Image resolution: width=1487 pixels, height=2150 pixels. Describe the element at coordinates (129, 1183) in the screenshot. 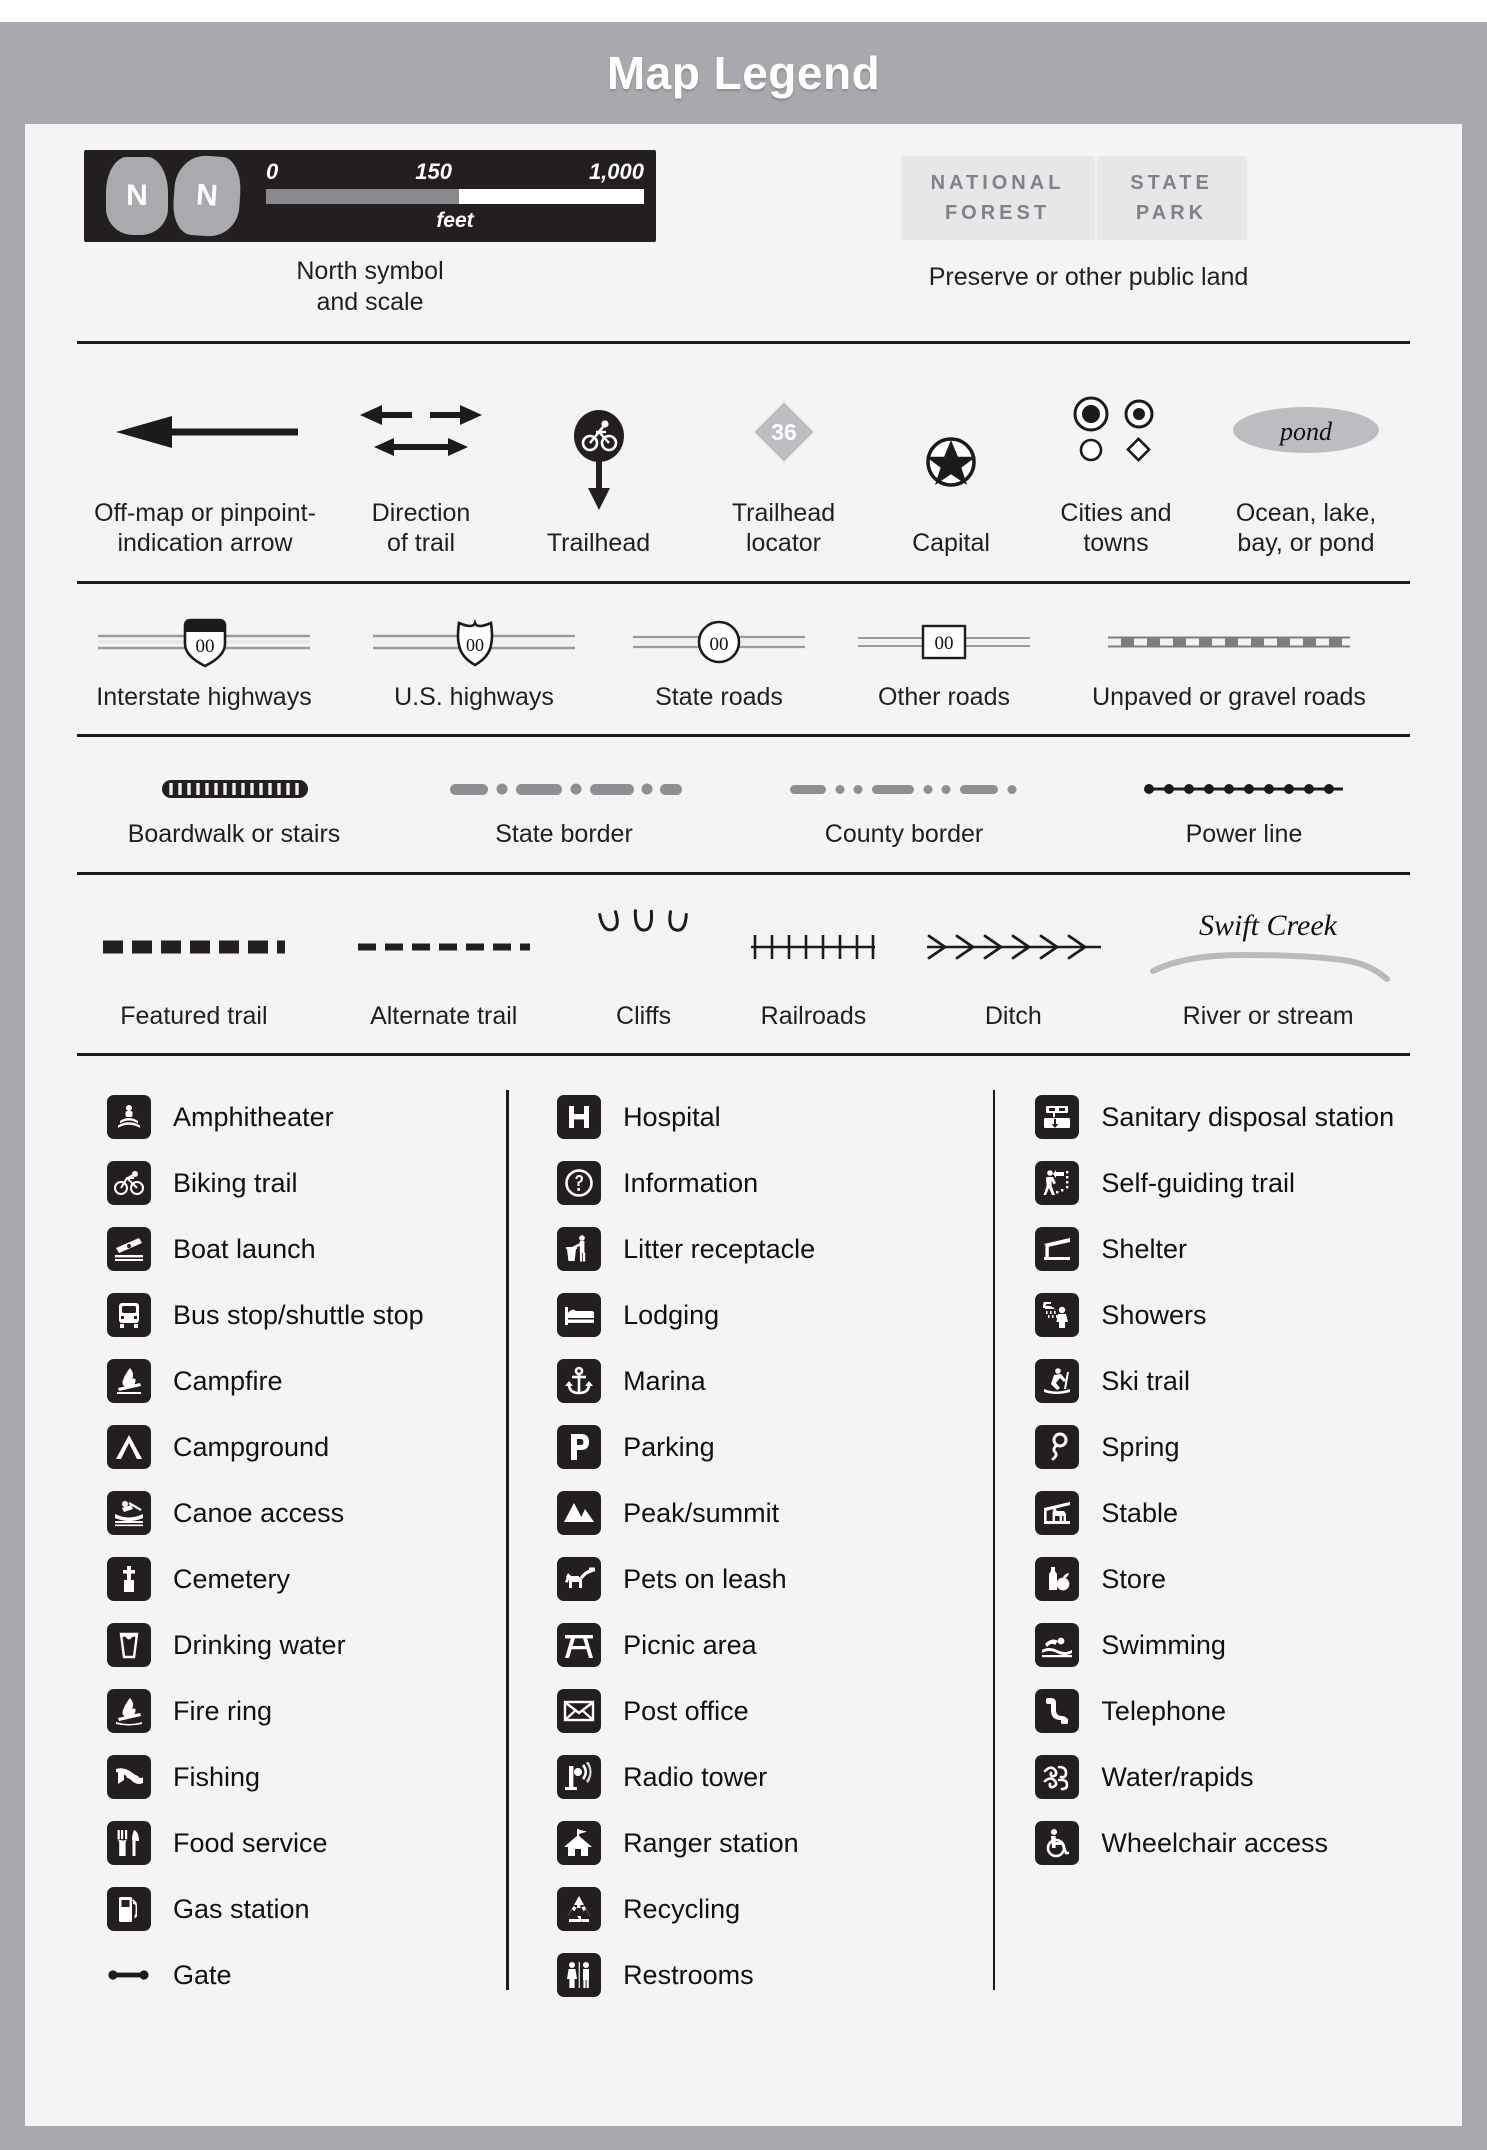

I see `biking-trail-icon` at that location.